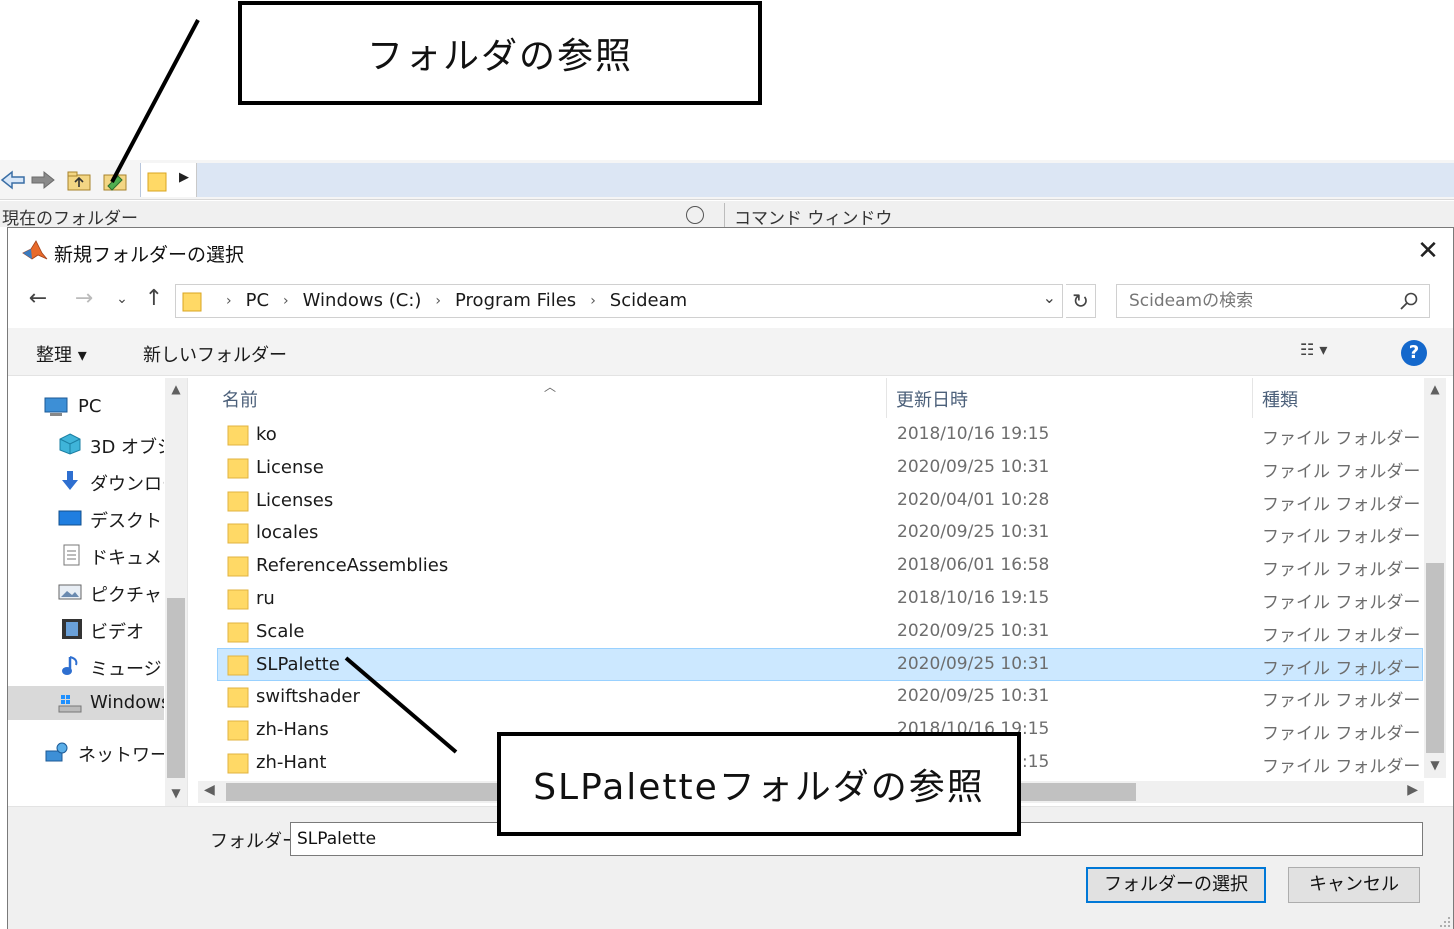 Image resolution: width=1454 pixels, height=929 pixels. I want to click on nav-item-windows-c: Windows (C:), so click(86, 703).